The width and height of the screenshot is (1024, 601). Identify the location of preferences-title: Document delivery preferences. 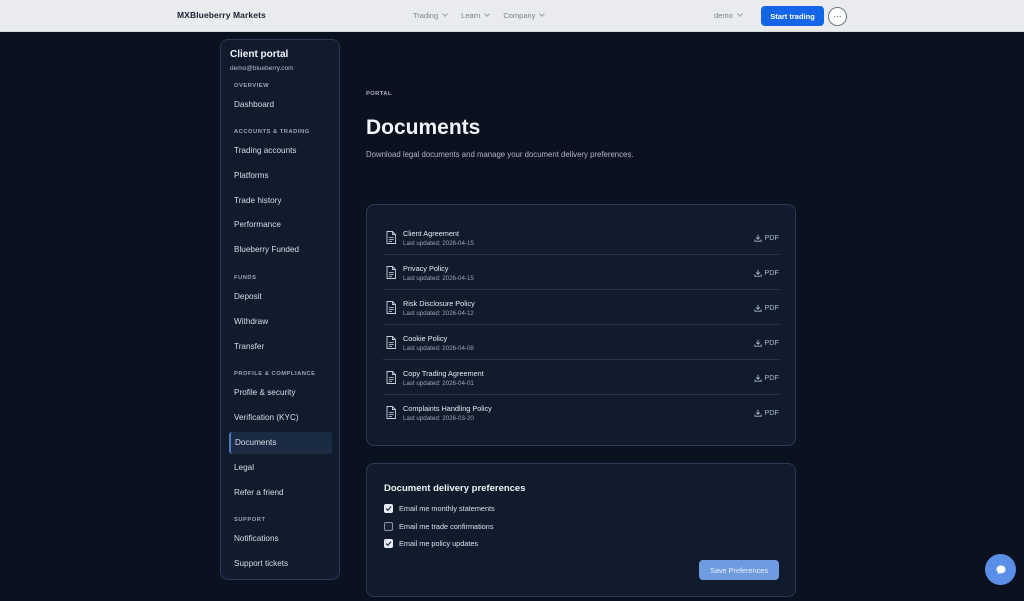
(455, 488).